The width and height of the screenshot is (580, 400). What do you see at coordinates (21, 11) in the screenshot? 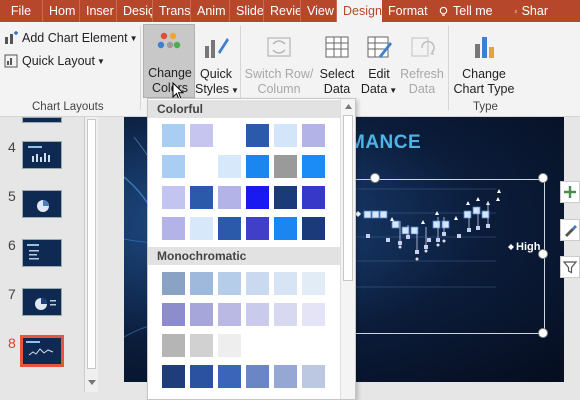
I see `tab-file: File` at bounding box center [21, 11].